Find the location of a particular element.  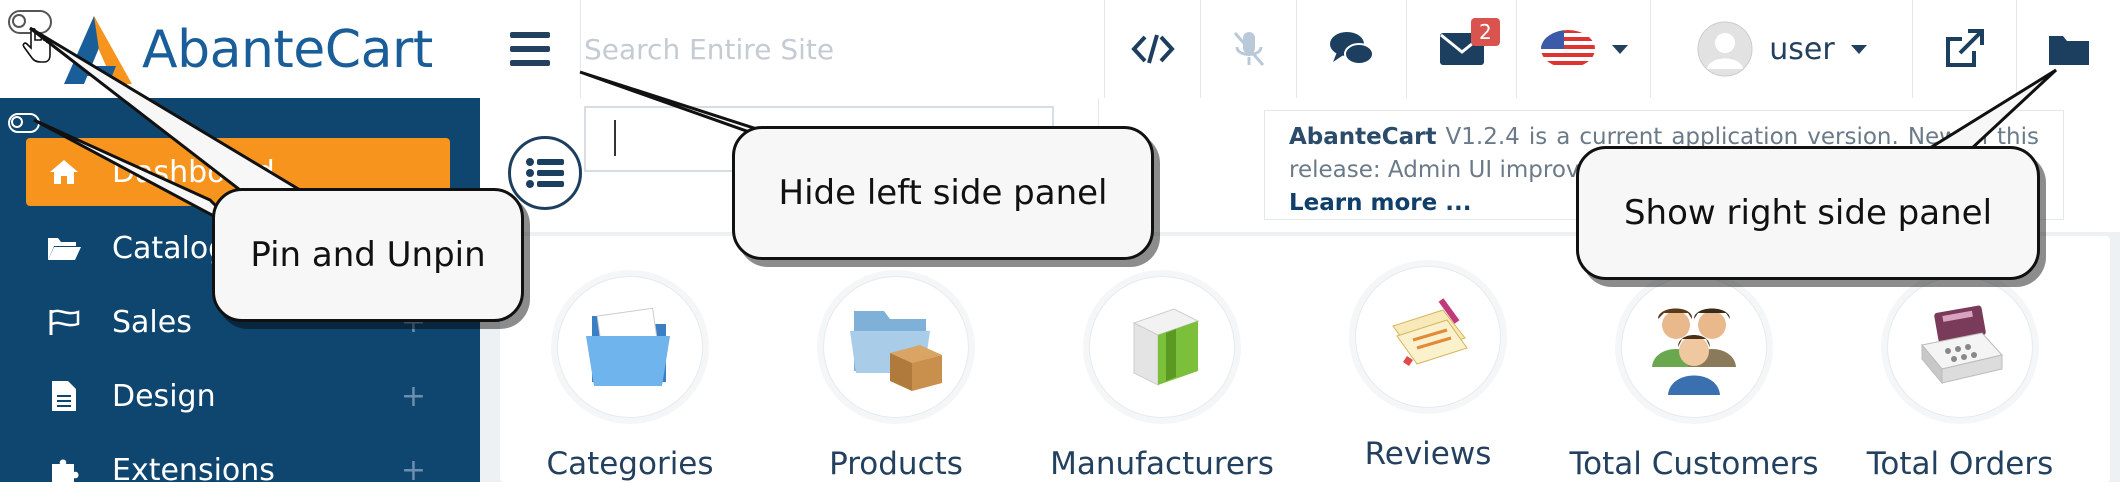

tile-label: Reviews is located at coordinates (1428, 454).